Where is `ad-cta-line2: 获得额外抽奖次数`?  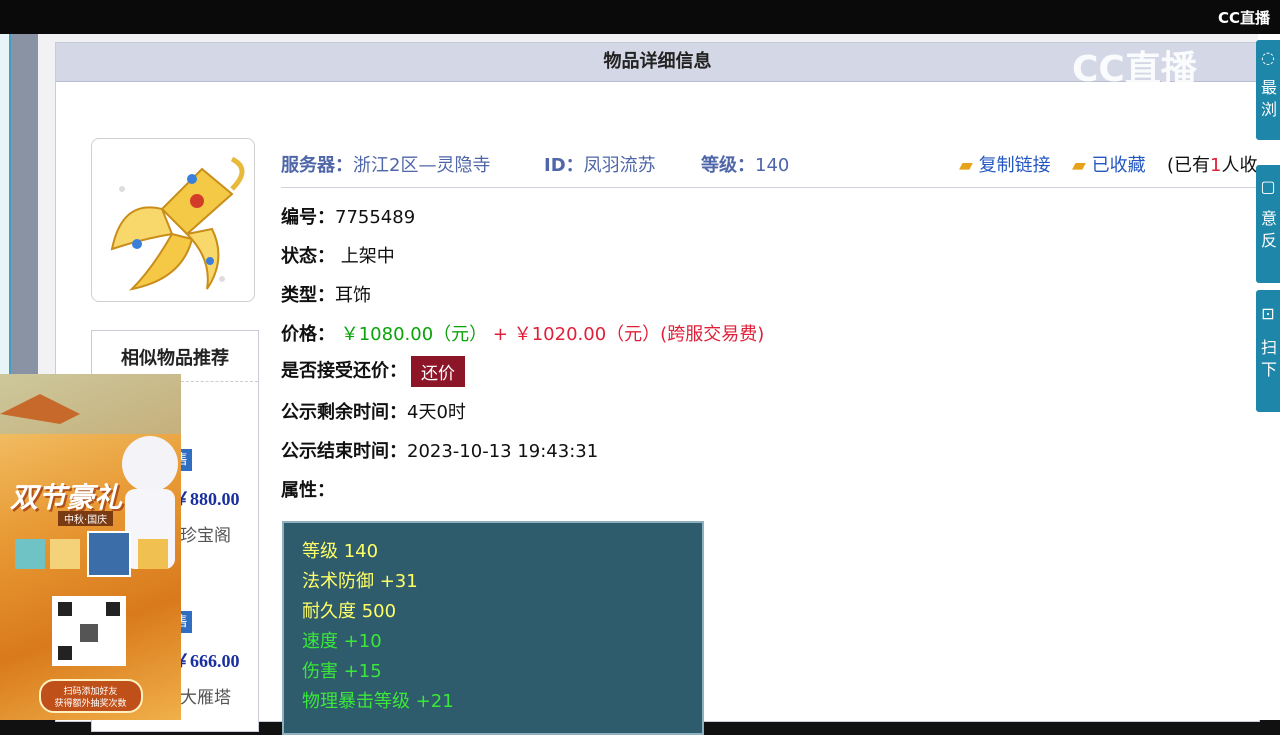 ad-cta-line2: 获得额外抽奖次数 is located at coordinates (90, 704).